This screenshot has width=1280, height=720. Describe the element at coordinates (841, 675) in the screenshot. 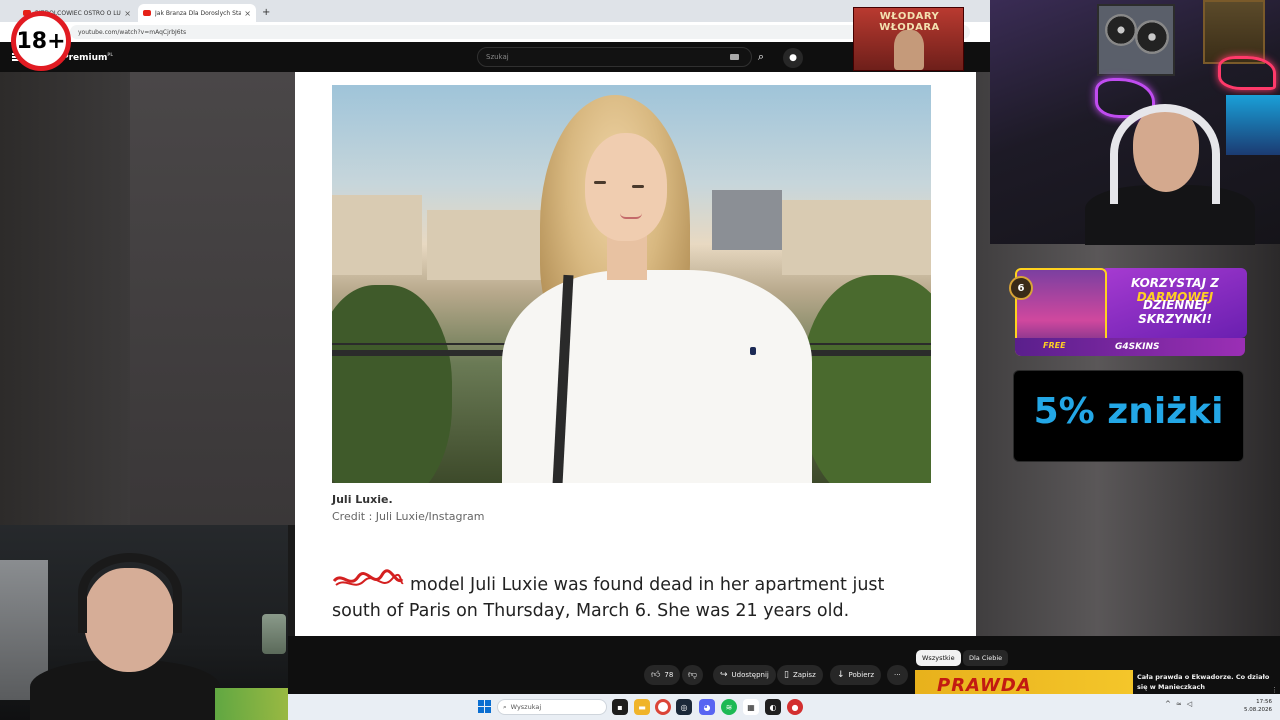

I see `download-icon: ↓` at that location.